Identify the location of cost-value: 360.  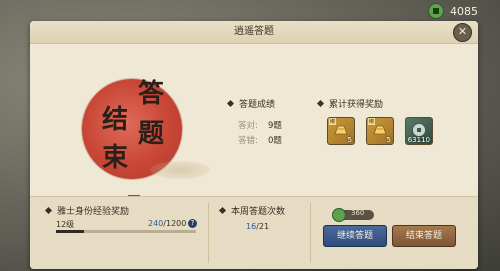
(358, 213).